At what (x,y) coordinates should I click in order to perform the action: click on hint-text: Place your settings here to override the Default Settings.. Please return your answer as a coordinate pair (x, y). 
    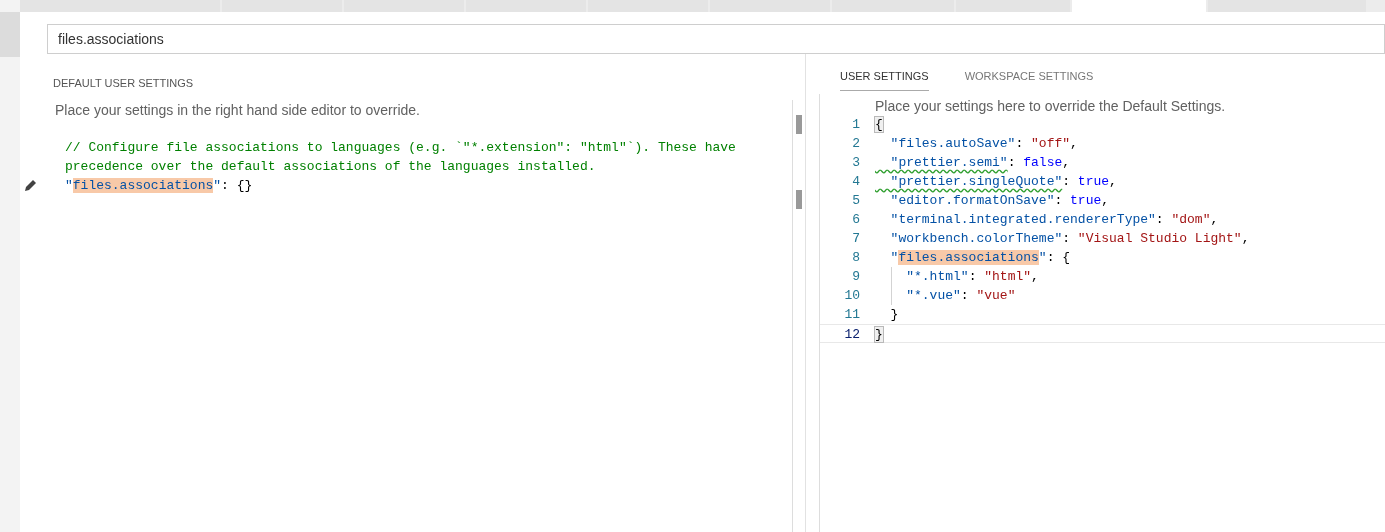
    Looking at the image, I should click on (1051, 106).